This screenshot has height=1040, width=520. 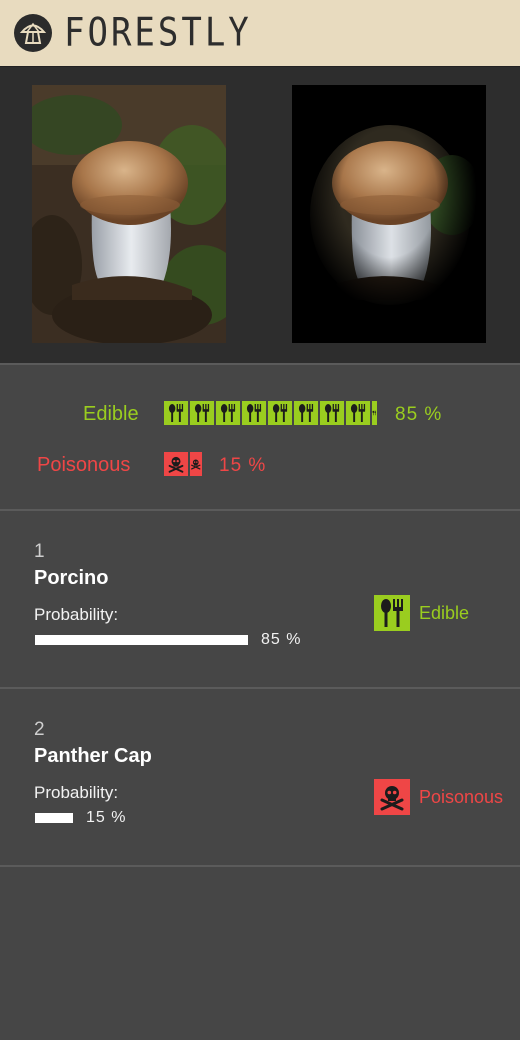 What do you see at coordinates (39, 729) in the screenshot?
I see `result-rank: 2` at bounding box center [39, 729].